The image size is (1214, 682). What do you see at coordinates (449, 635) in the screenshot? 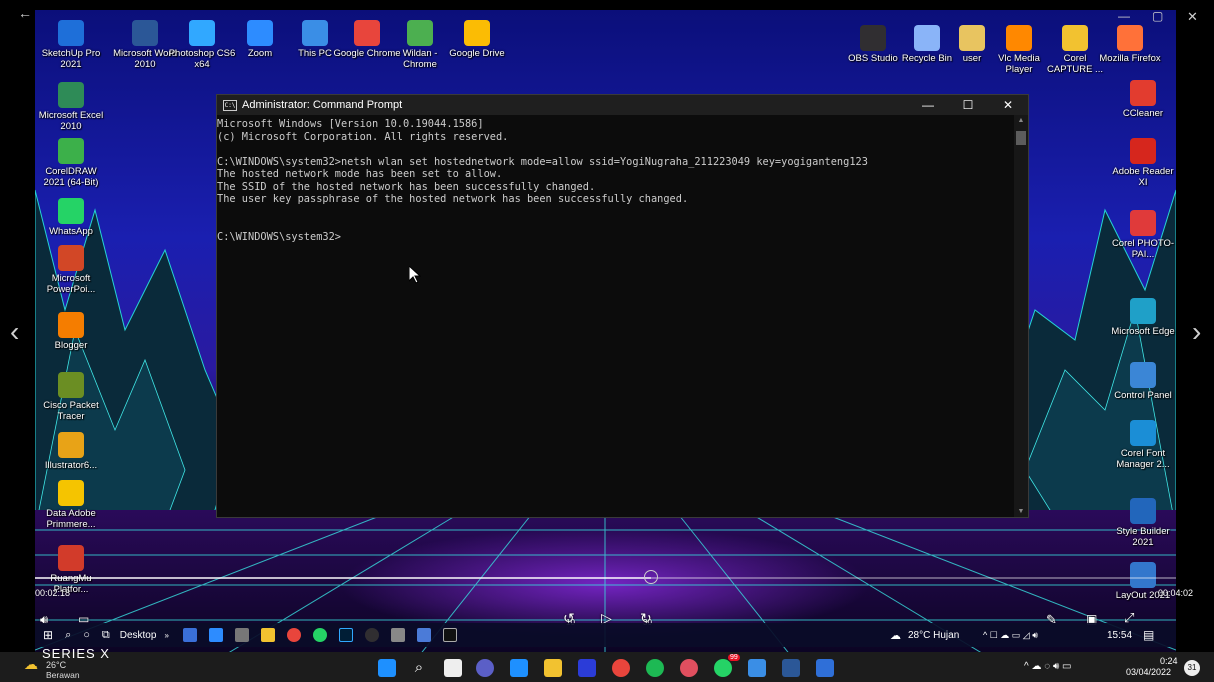
I see `inner-taskbar-cmd-icon` at bounding box center [449, 635].